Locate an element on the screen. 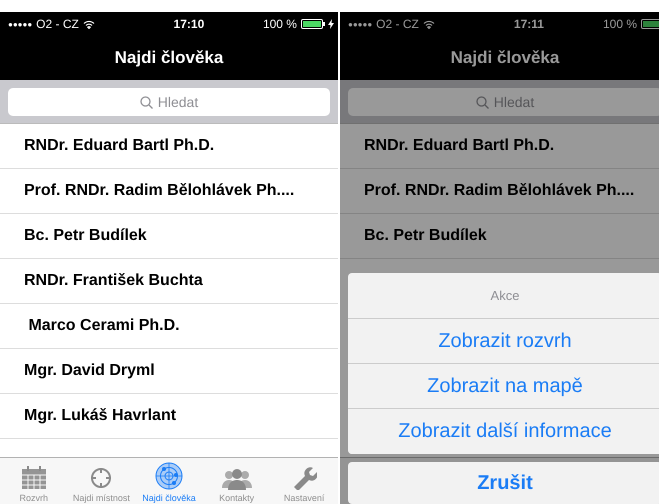 The image size is (659, 504). clock-time: 17:10 is located at coordinates (189, 24).